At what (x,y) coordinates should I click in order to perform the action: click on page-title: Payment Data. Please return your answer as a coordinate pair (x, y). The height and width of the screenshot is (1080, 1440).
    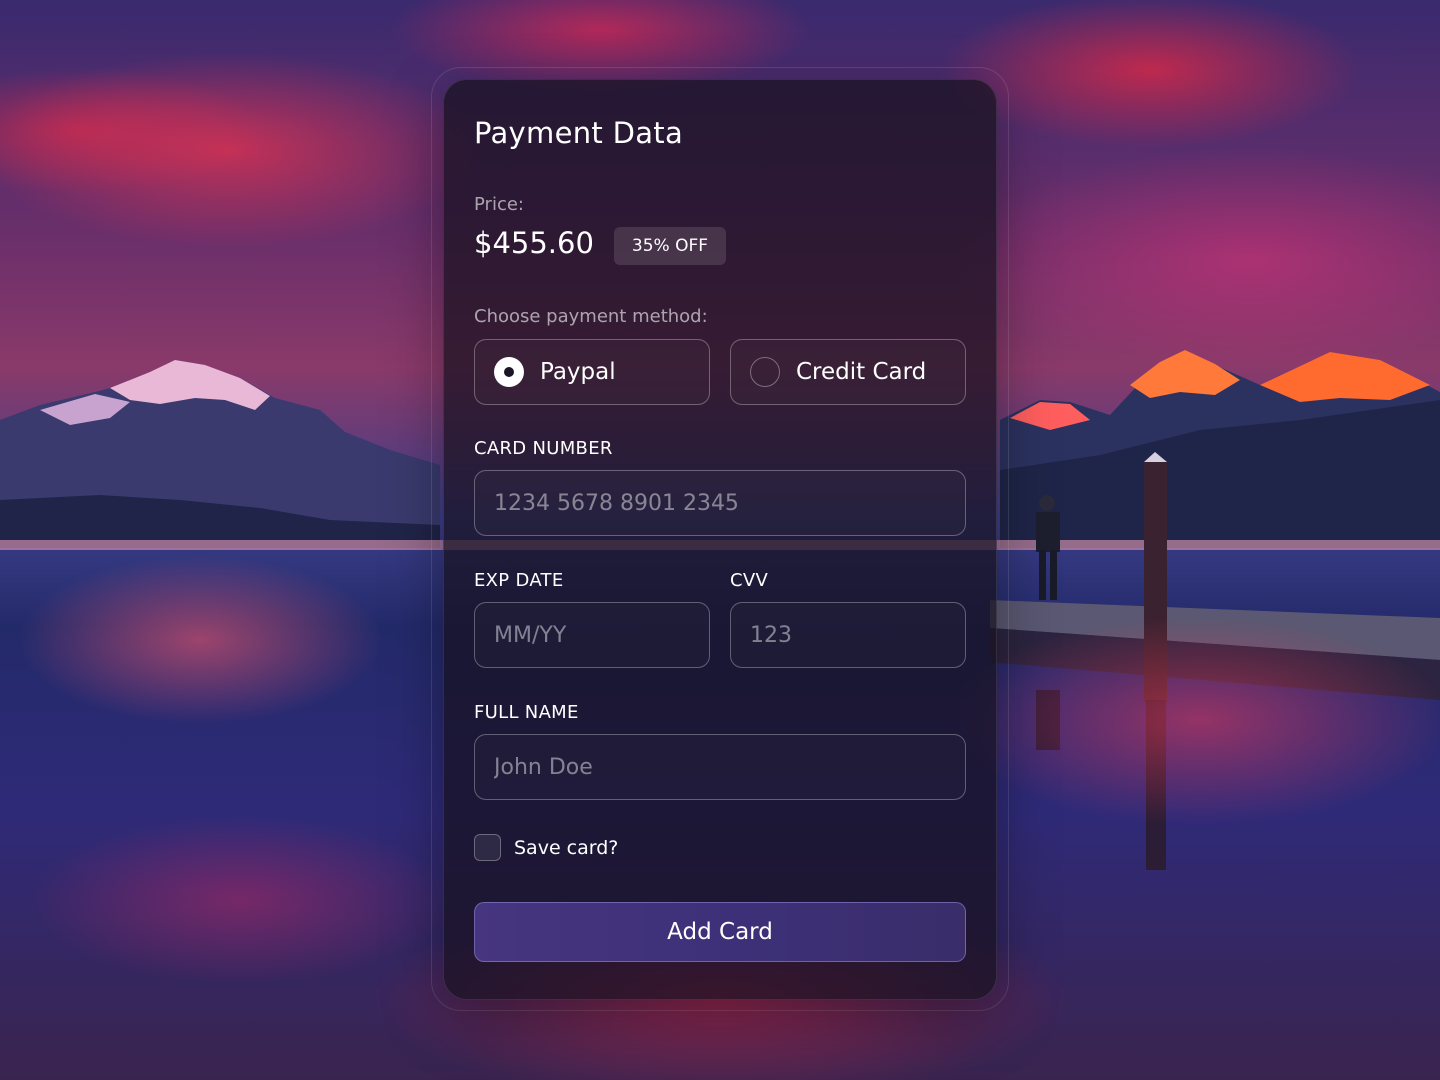
    Looking at the image, I should click on (579, 133).